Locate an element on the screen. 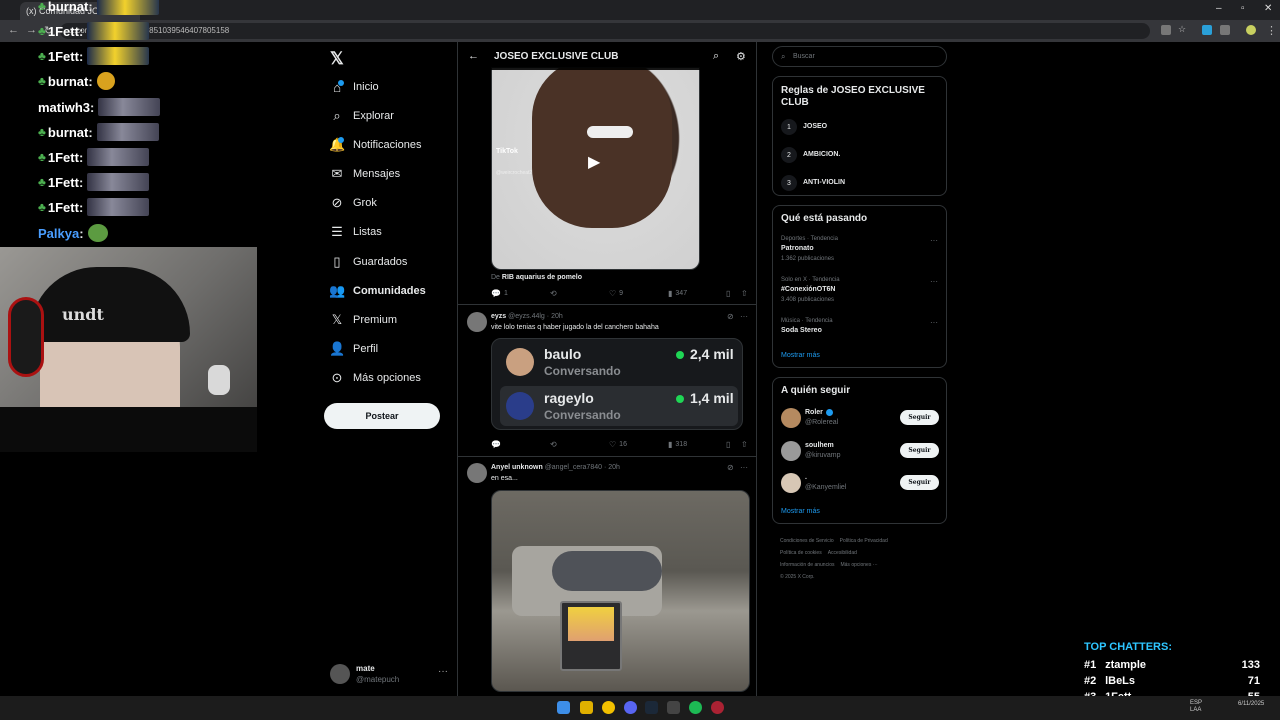 The image size is (1280, 720). footer-link: Accesibilidad is located at coordinates (842, 553).